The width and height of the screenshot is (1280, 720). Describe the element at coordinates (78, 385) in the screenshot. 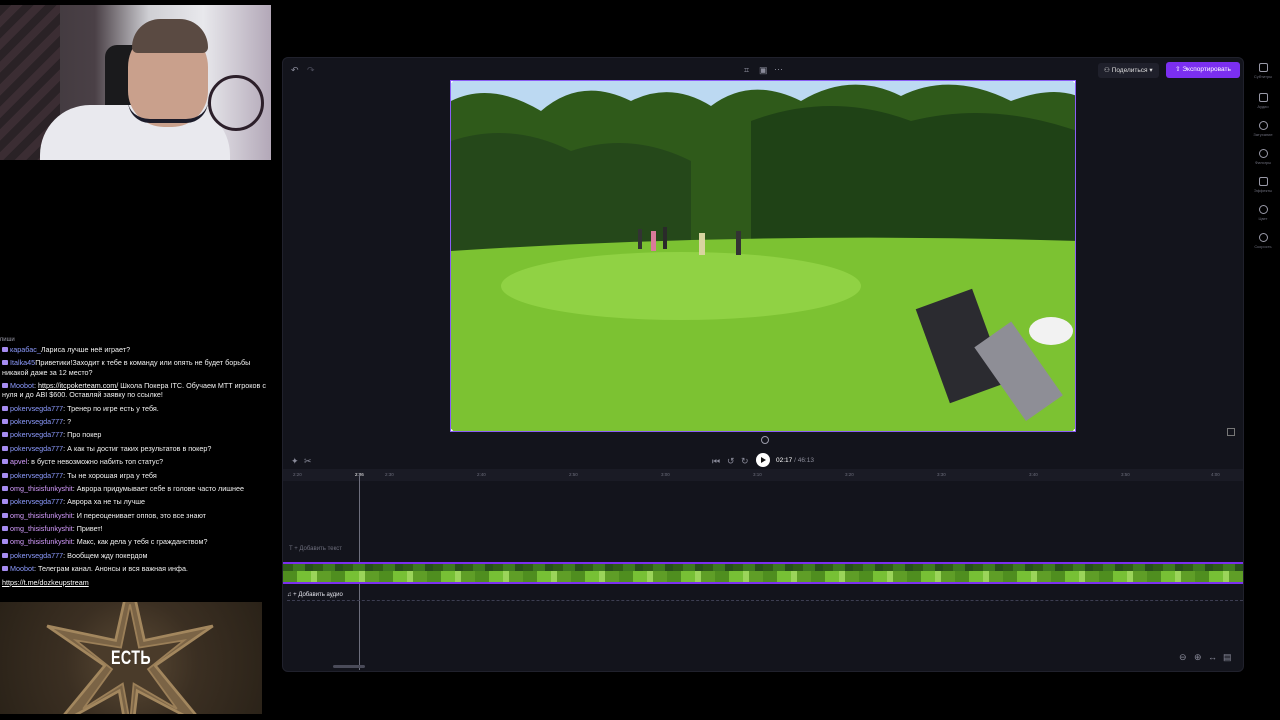

I see `chat-link: https://itcpokerteam.com/` at that location.